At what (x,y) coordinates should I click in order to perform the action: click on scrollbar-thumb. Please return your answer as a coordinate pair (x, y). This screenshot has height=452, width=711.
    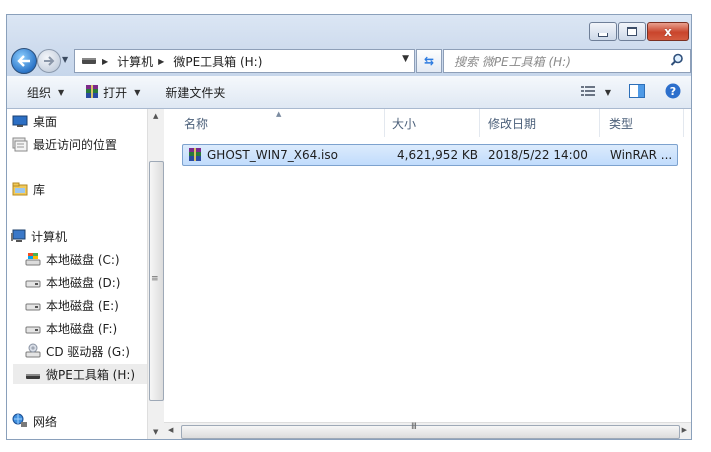
    Looking at the image, I should click on (430, 432).